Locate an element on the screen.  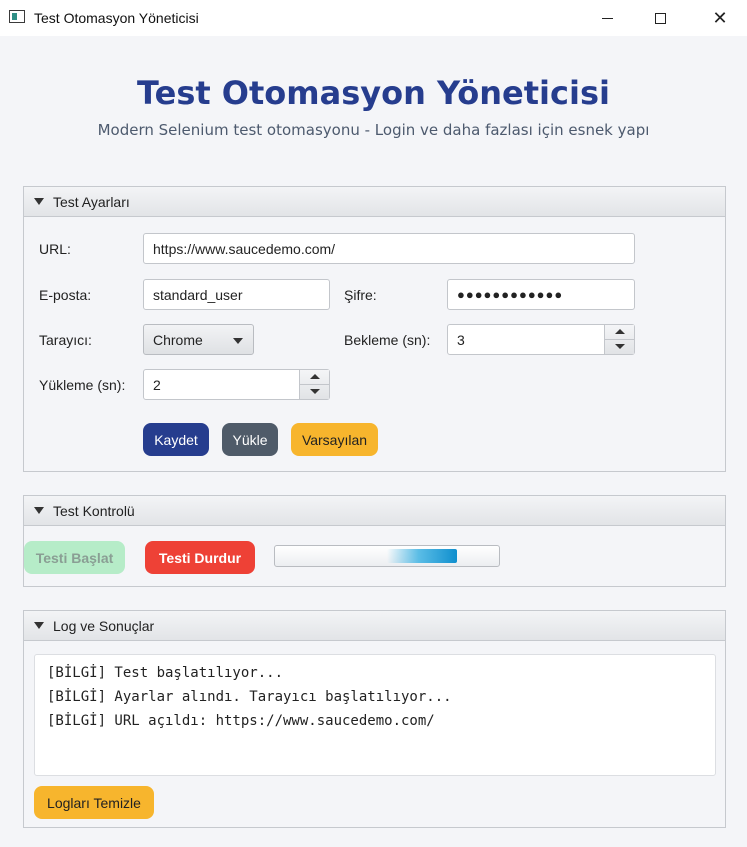
test-progress-bar is located at coordinates (387, 556).